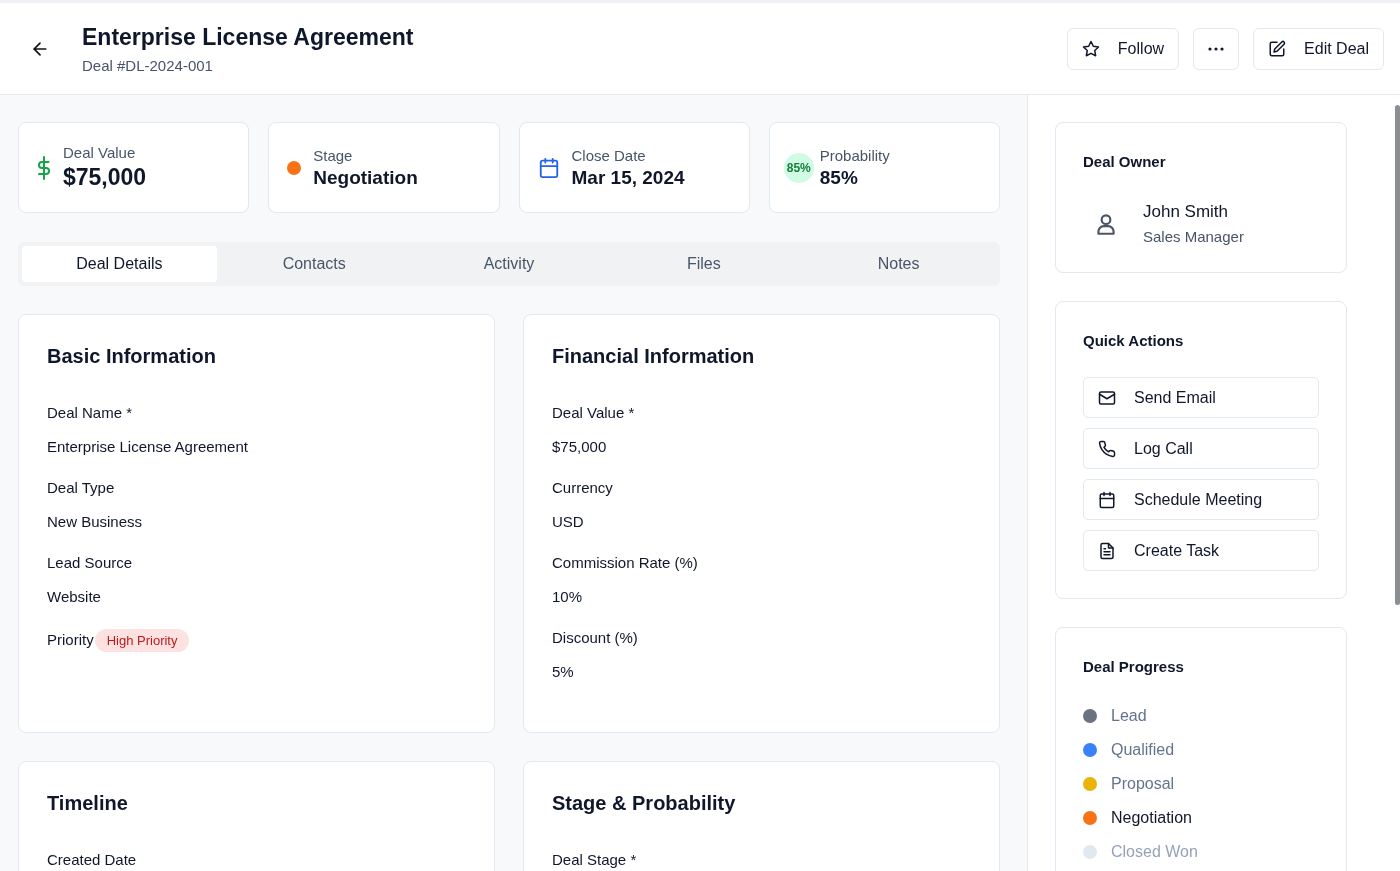 The height and width of the screenshot is (871, 1400). What do you see at coordinates (88, 803) in the screenshot?
I see `section-title: Timeline` at bounding box center [88, 803].